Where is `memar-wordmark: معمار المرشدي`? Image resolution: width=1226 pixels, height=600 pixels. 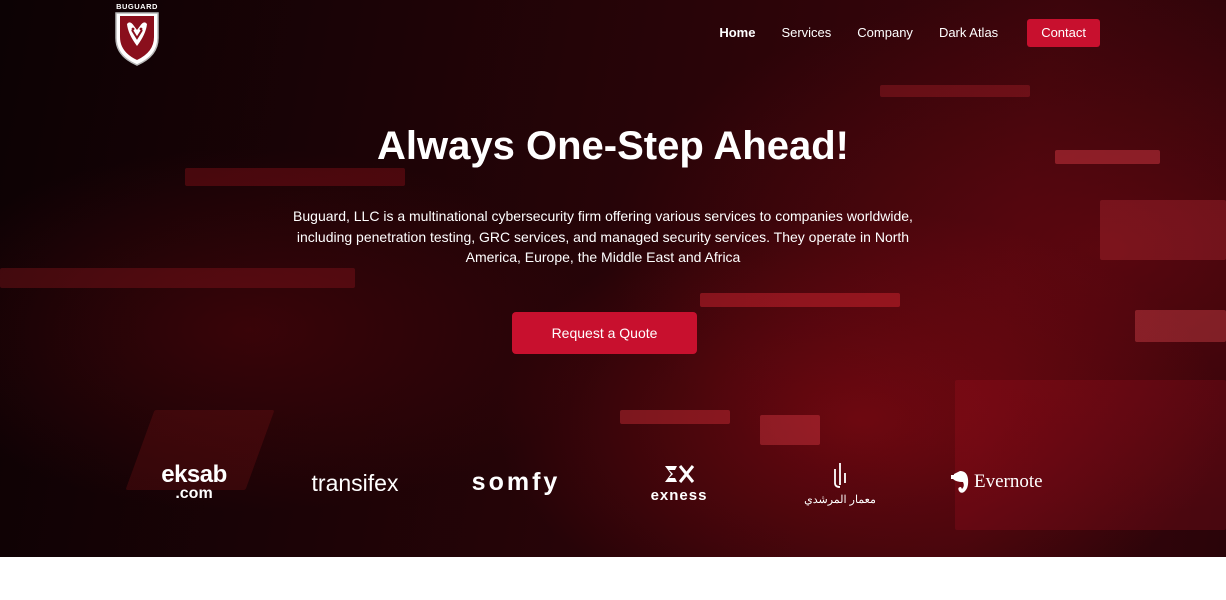
memar-wordmark: معمار المرشدي is located at coordinates (840, 500).